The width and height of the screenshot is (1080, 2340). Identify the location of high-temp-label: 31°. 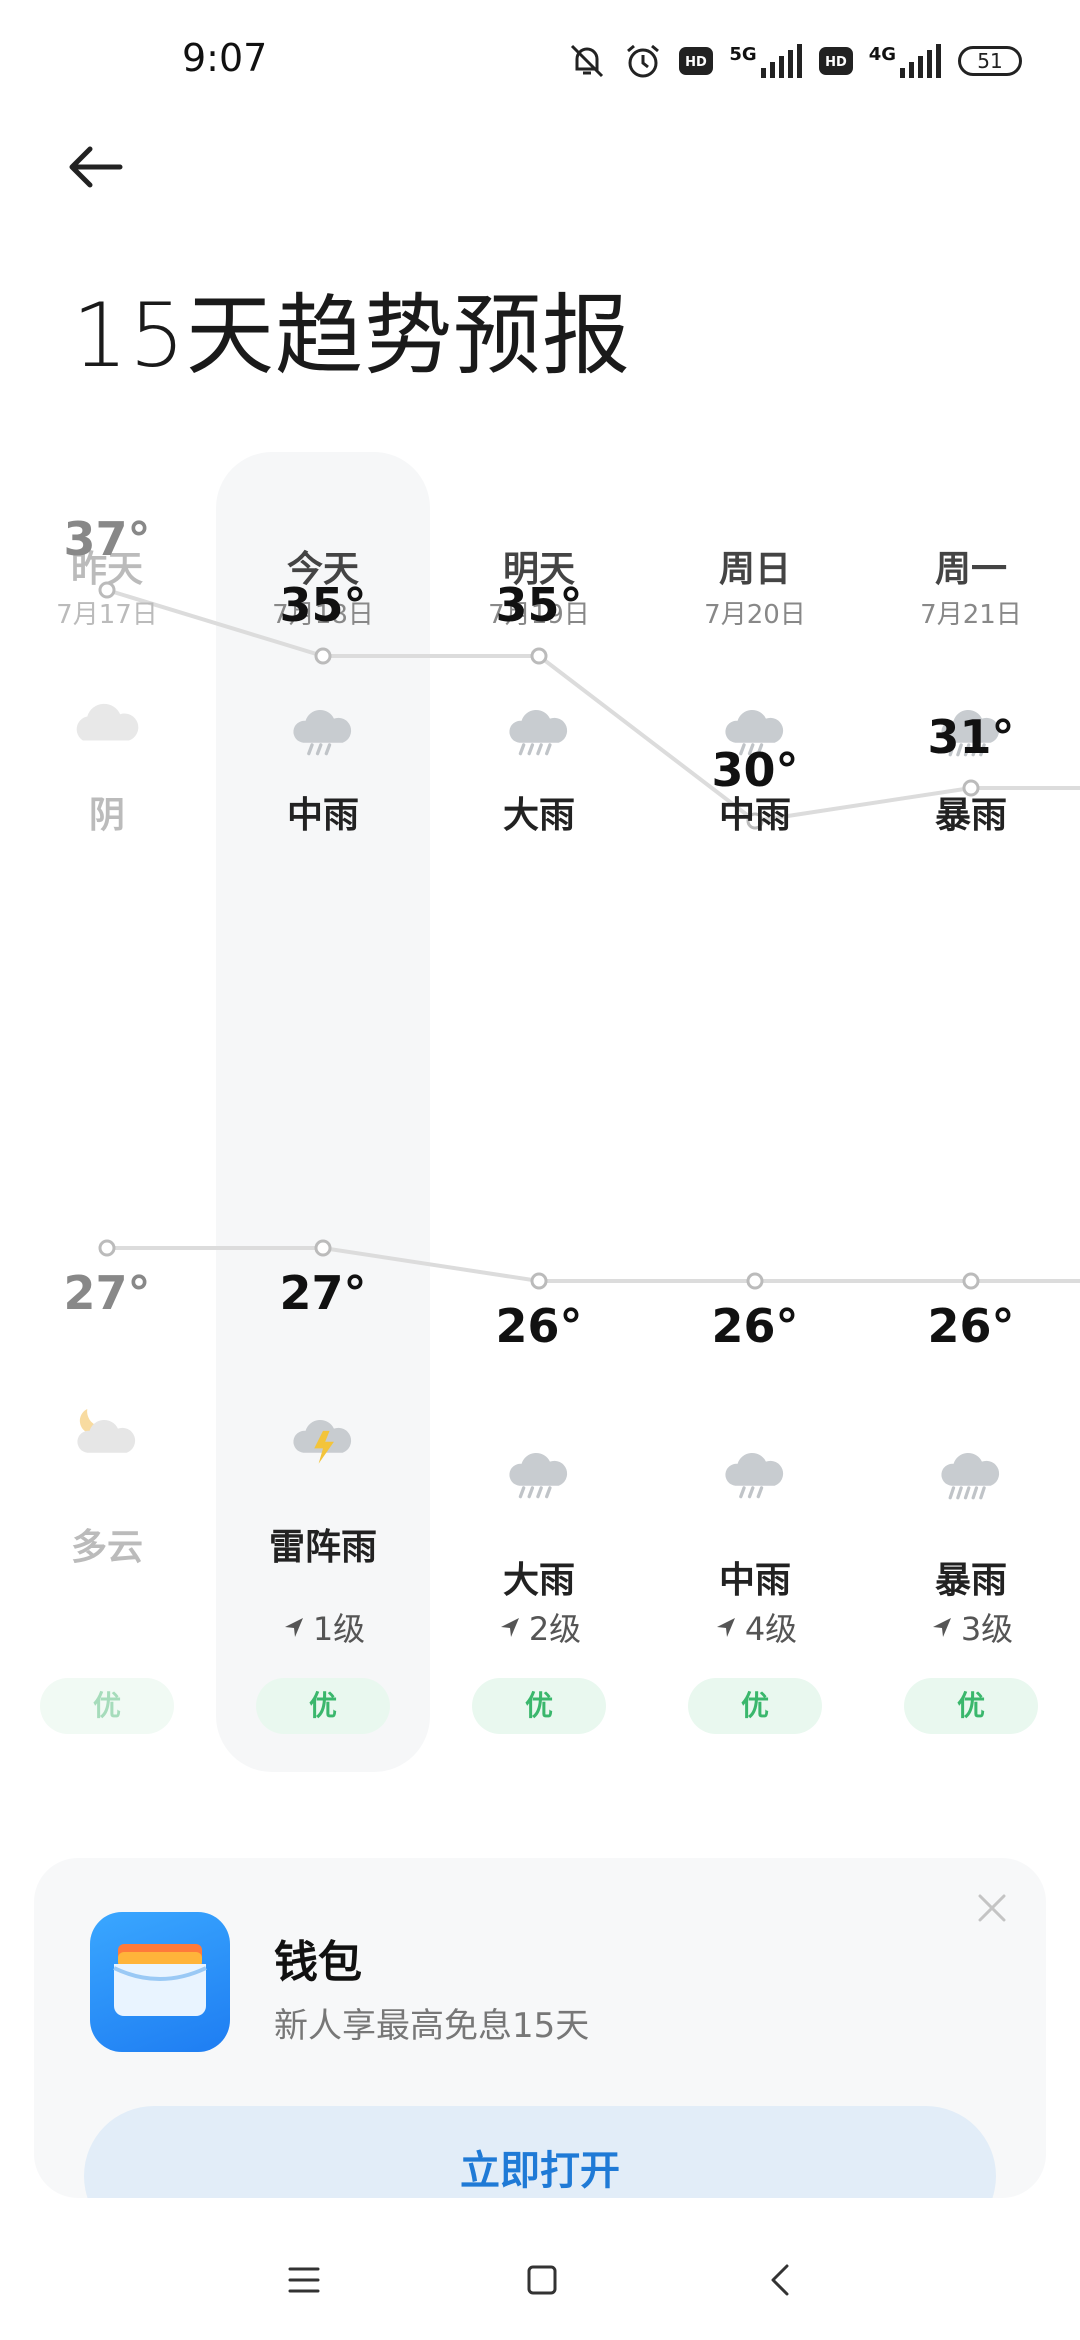
(971, 737).